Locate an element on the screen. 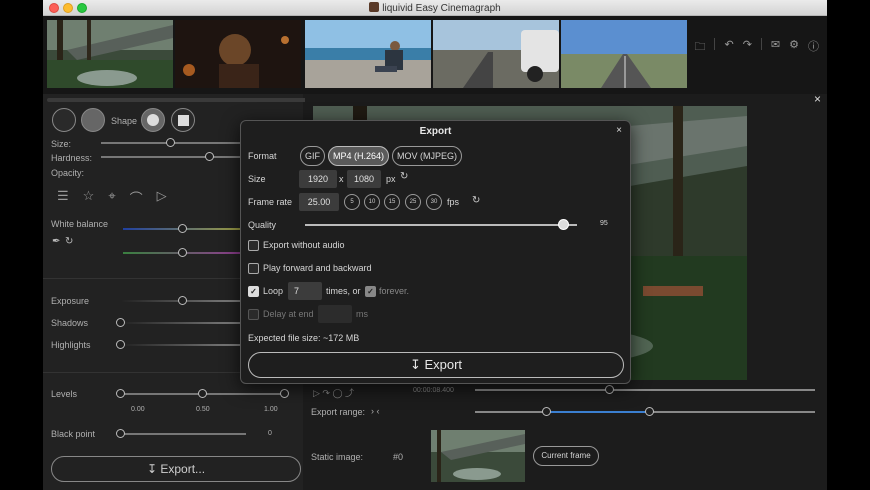 Image resolution: width=870 pixels, height=490 pixels. clip-thumbnail-dark is located at coordinates (238, 54).